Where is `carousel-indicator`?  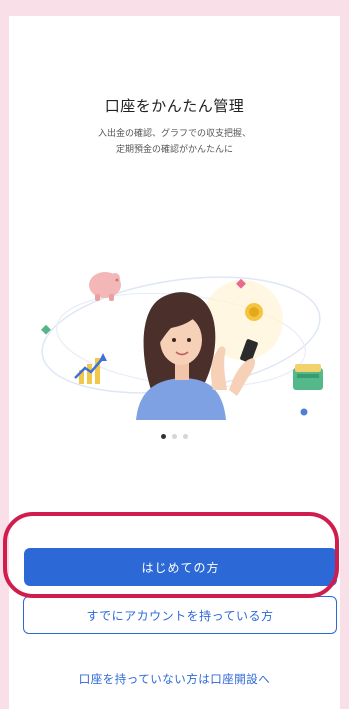 carousel-indicator is located at coordinates (174, 436).